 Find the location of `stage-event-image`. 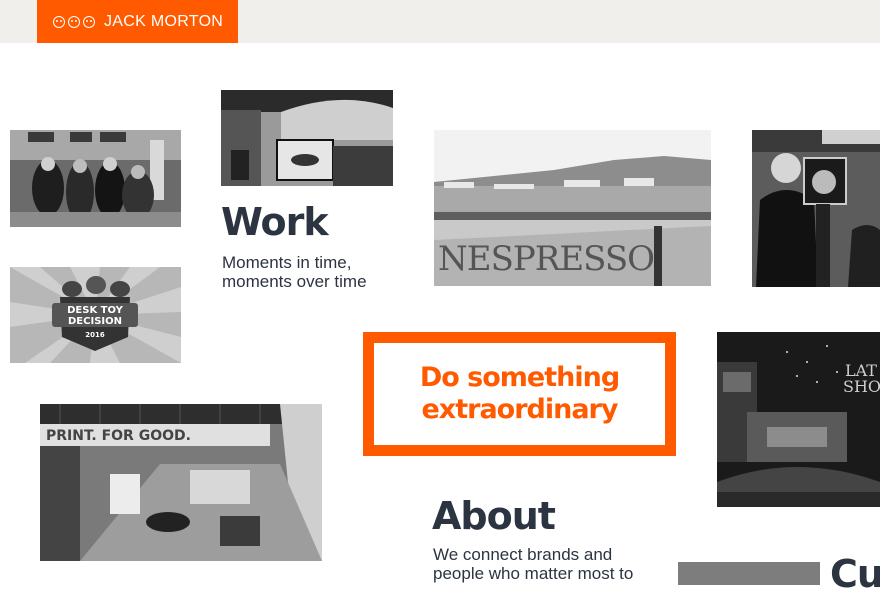

stage-event-image is located at coordinates (307, 138).